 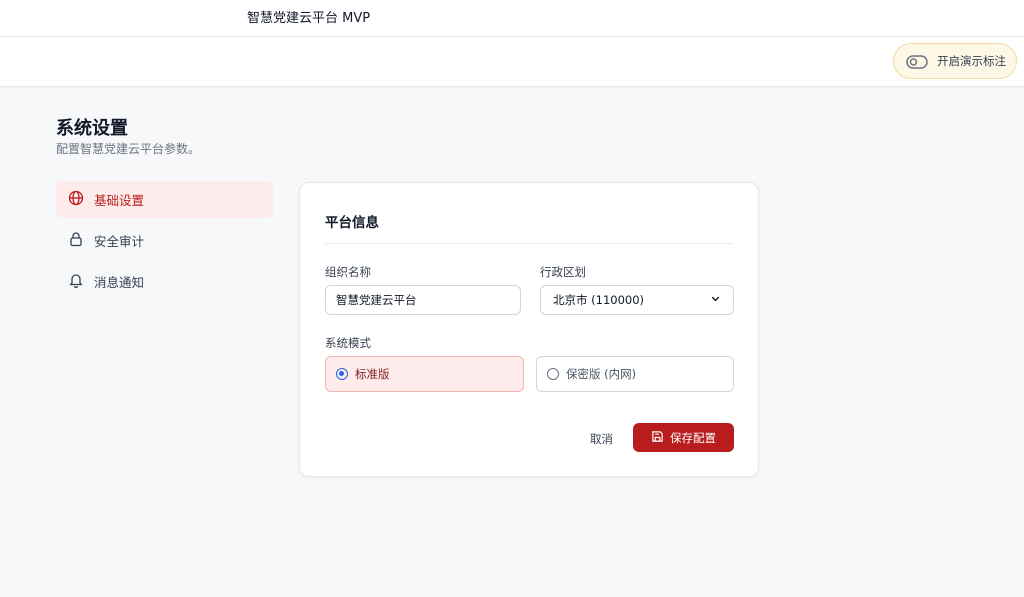 I want to click on section-title: 平台信息, so click(x=352, y=223).